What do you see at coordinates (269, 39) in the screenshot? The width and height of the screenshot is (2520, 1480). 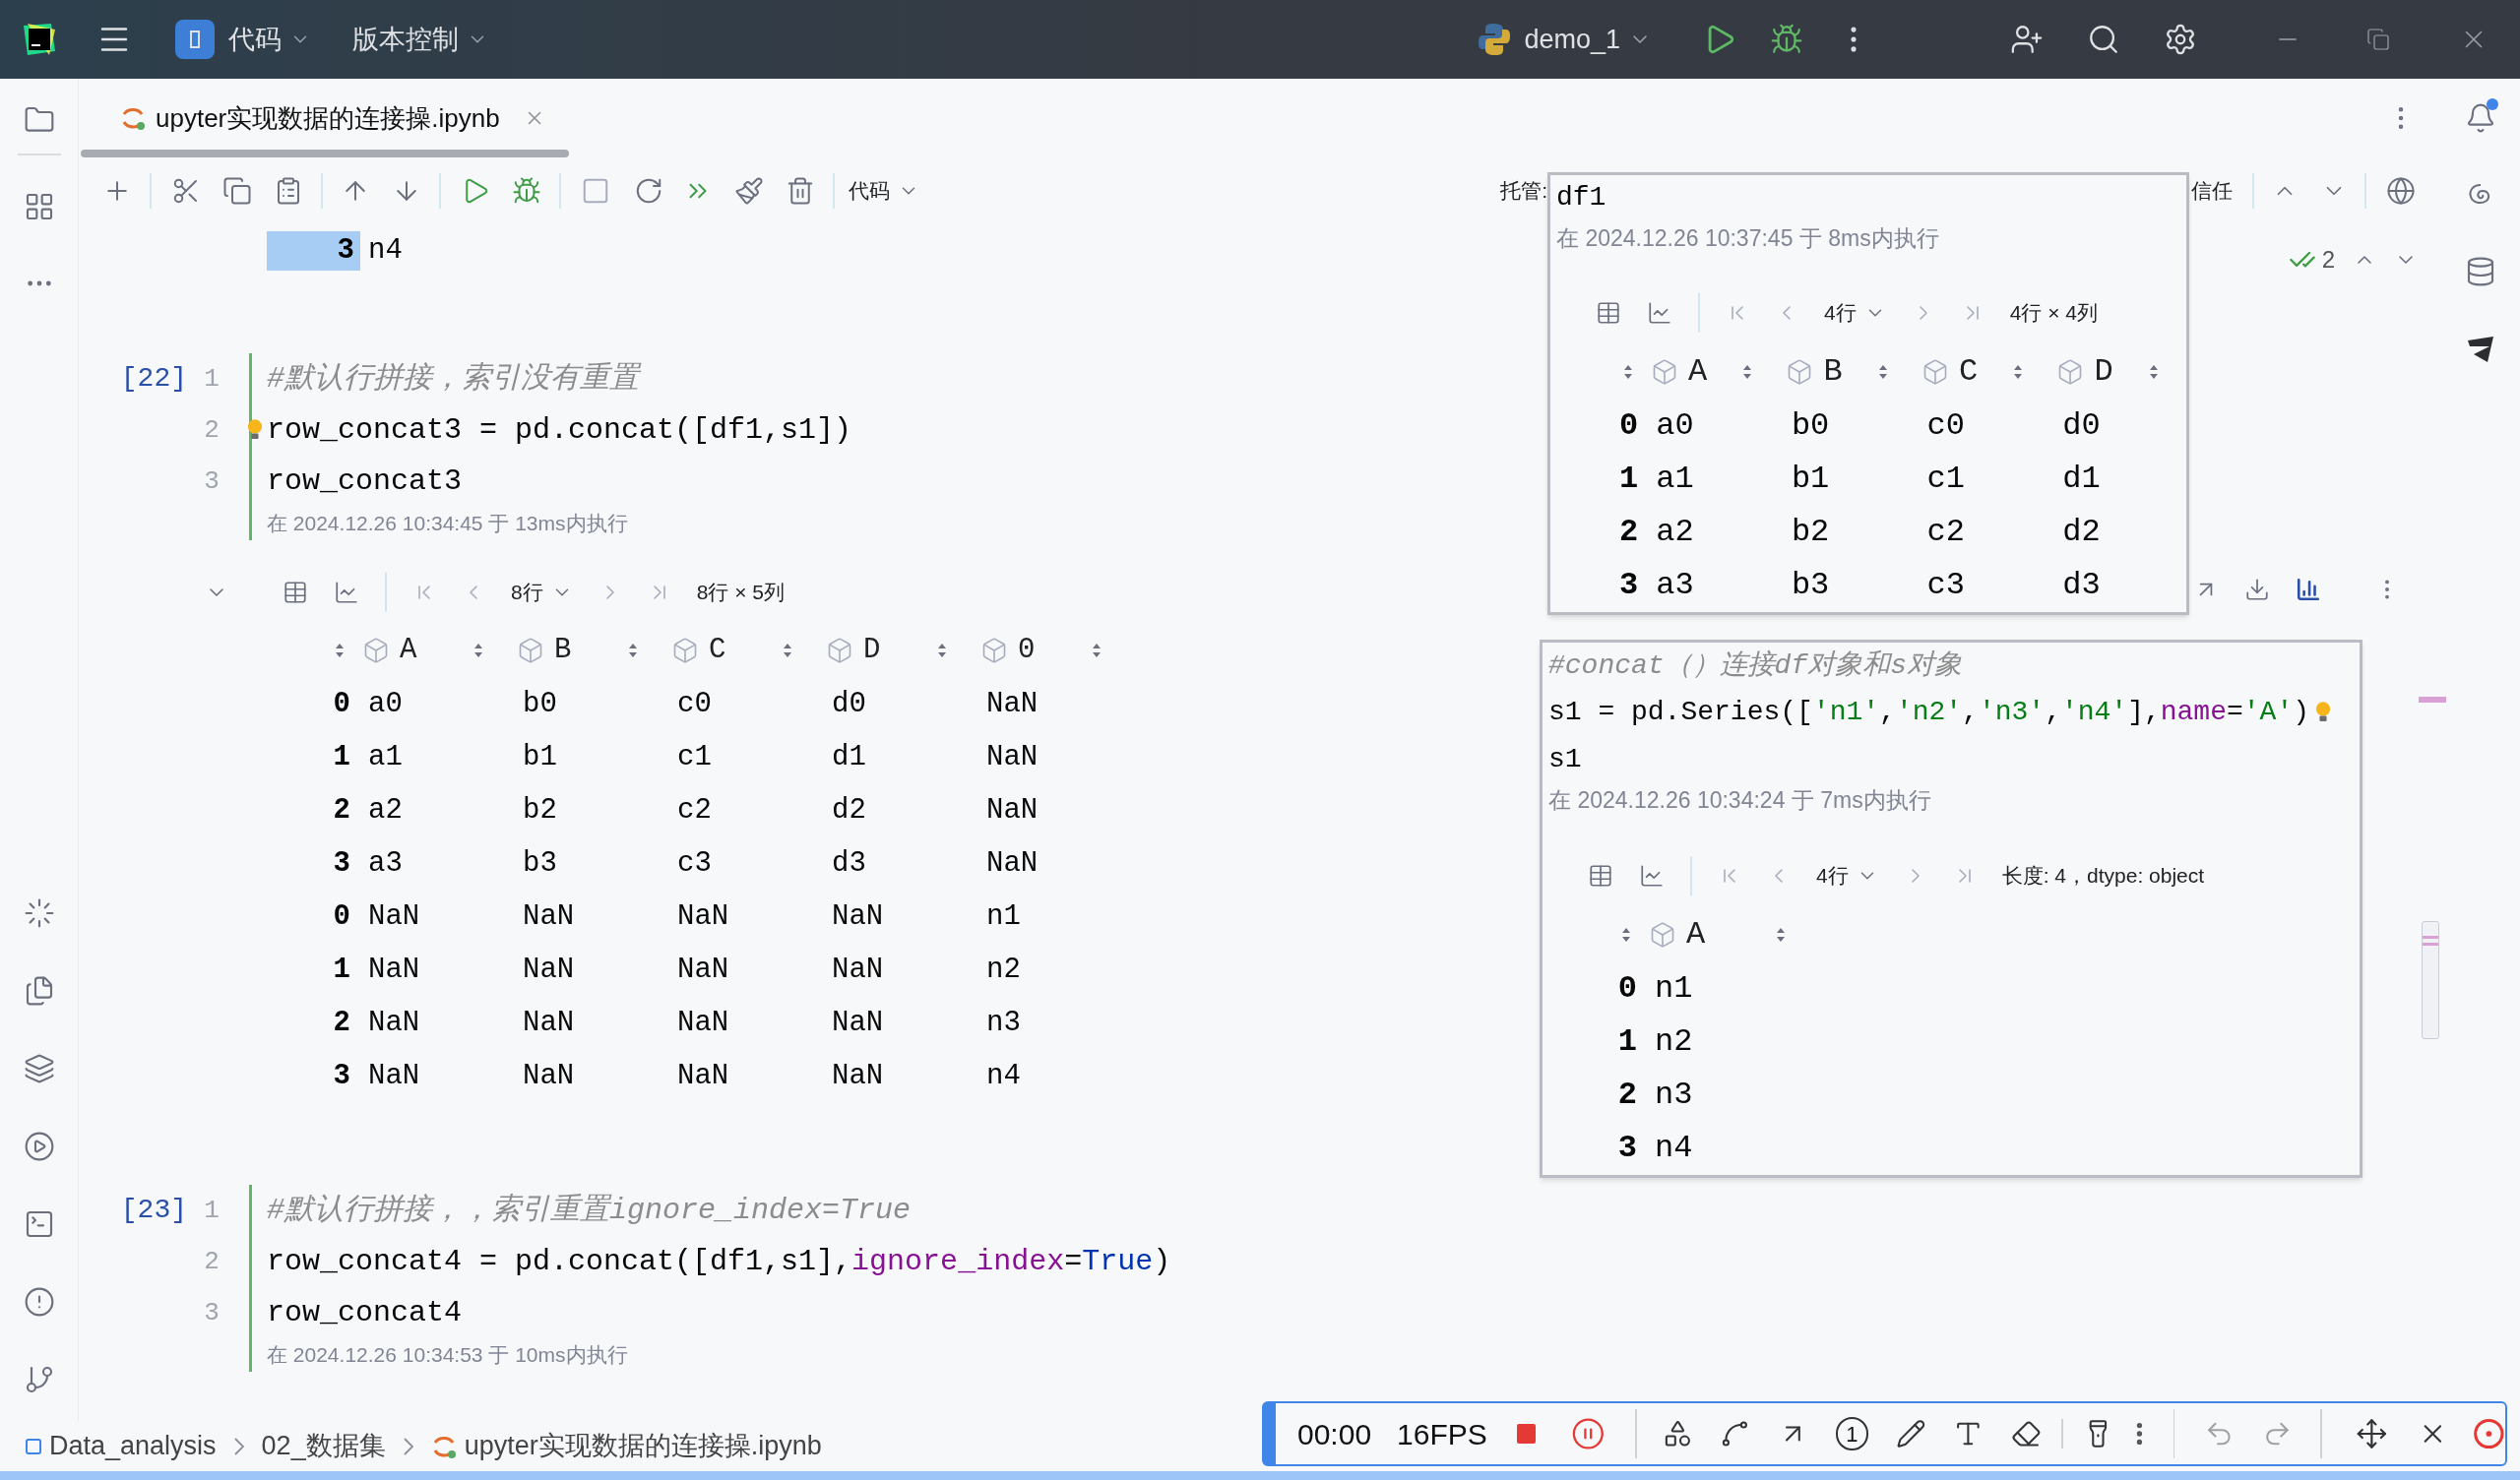 I see `menu-dropdown: 代码` at bounding box center [269, 39].